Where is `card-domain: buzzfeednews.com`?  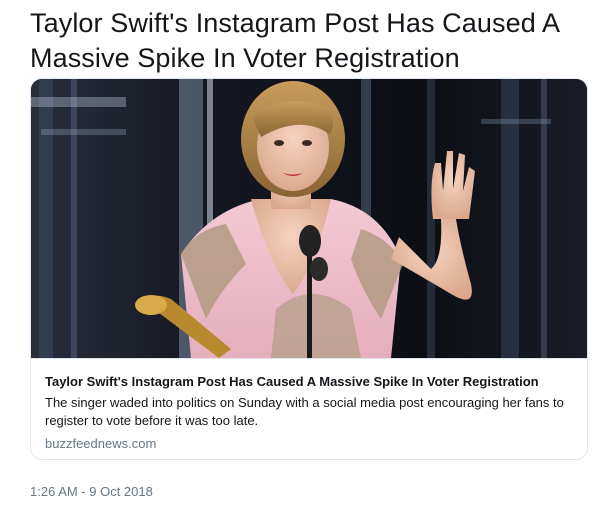
card-domain: buzzfeednews.com is located at coordinates (101, 443).